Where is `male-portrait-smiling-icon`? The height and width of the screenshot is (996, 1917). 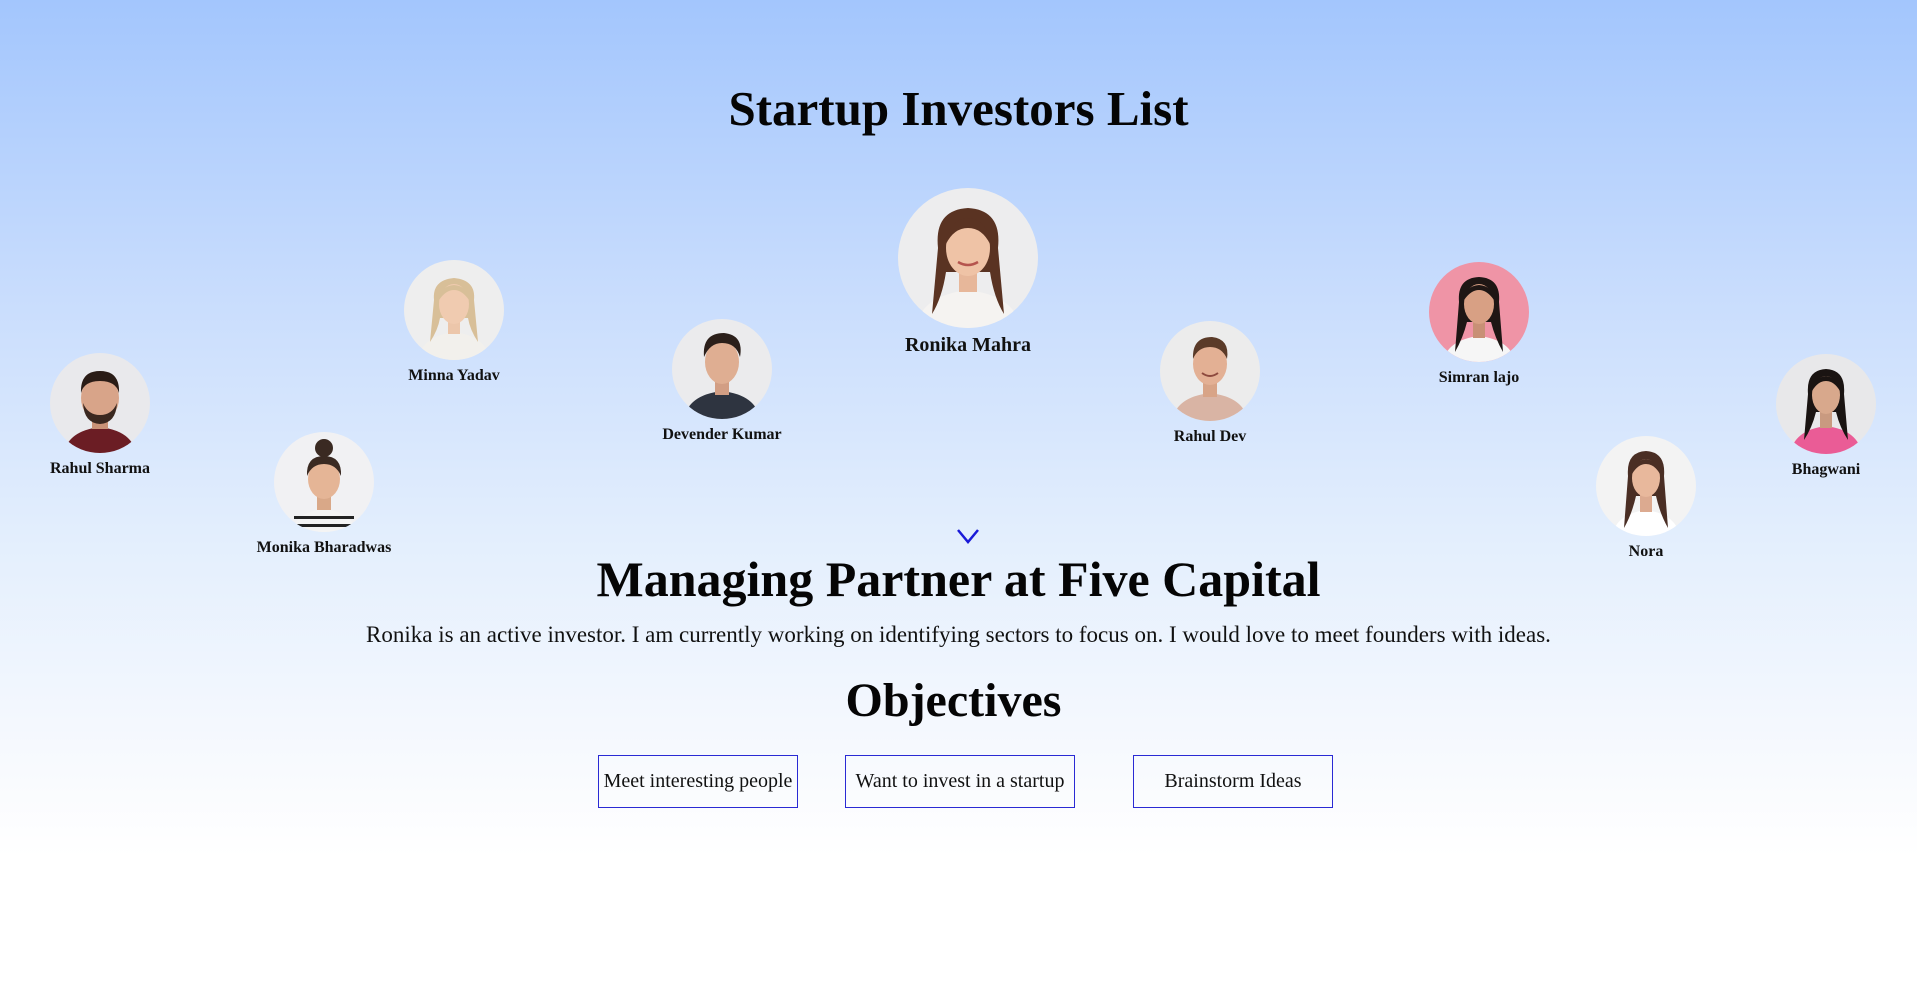 male-portrait-smiling-icon is located at coordinates (1210, 371).